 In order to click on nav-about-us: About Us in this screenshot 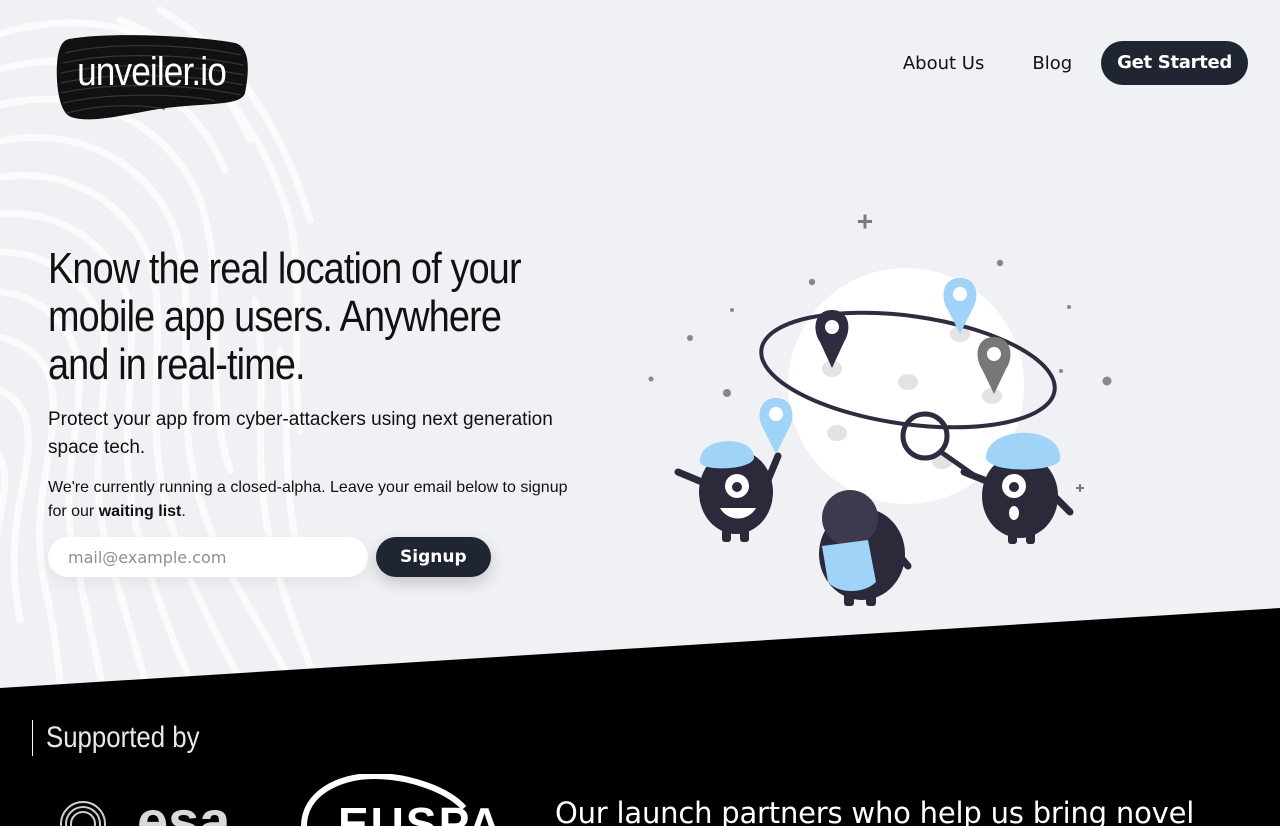, I will do `click(944, 63)`.